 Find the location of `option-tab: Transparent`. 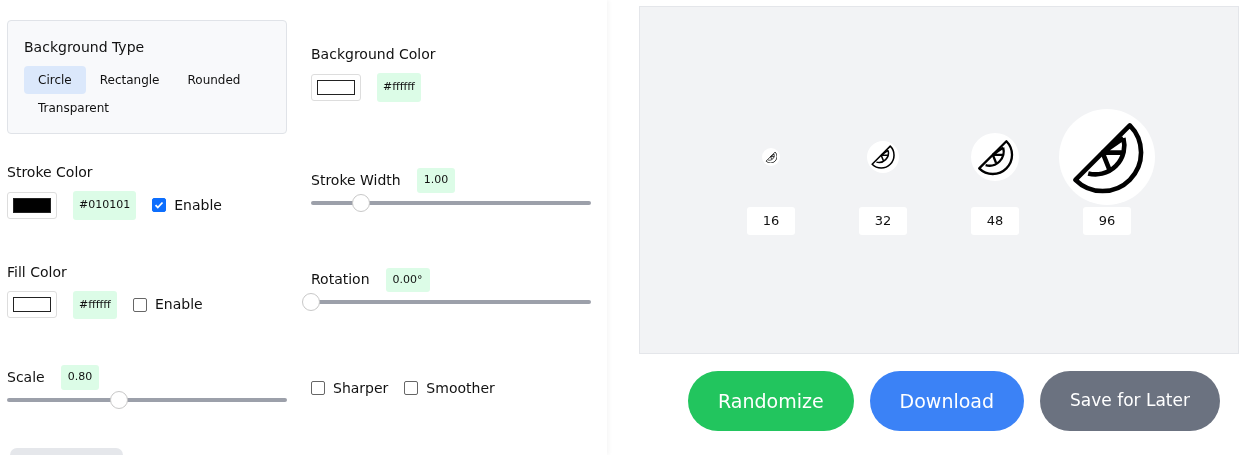

option-tab: Transparent is located at coordinates (74, 108).